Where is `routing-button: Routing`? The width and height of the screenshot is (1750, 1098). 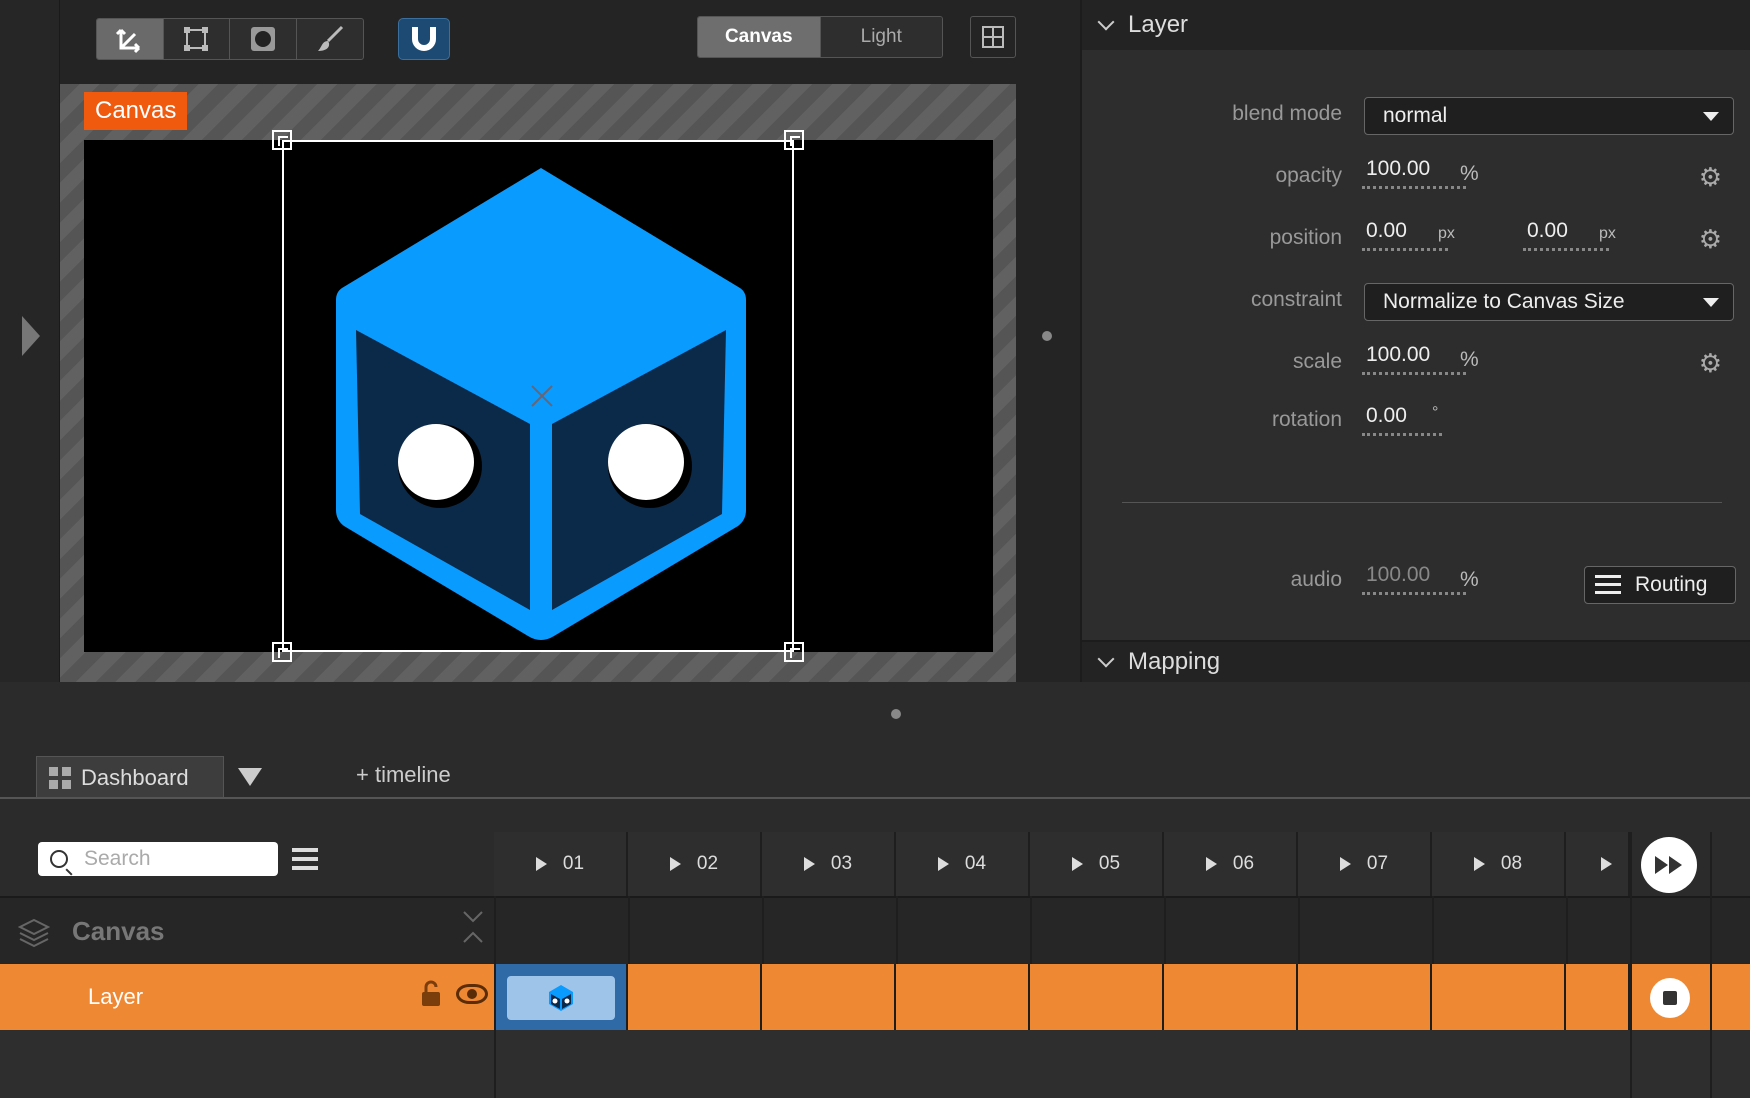 routing-button: Routing is located at coordinates (1660, 585).